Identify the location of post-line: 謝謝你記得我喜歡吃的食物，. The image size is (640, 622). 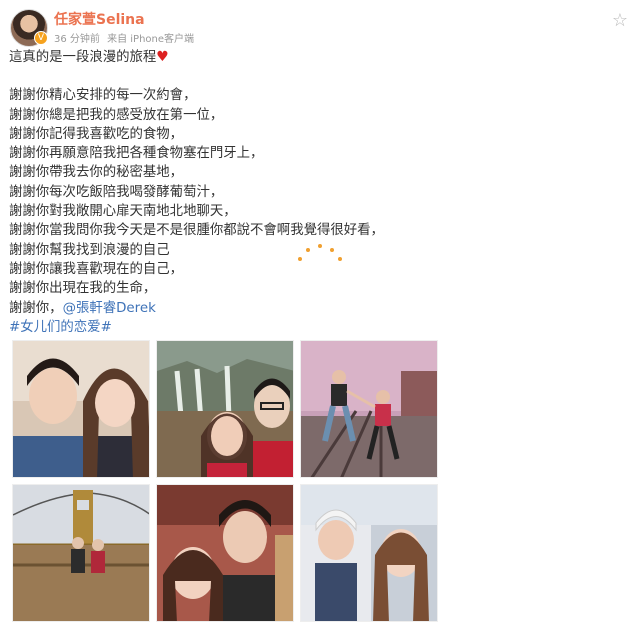
(96, 134).